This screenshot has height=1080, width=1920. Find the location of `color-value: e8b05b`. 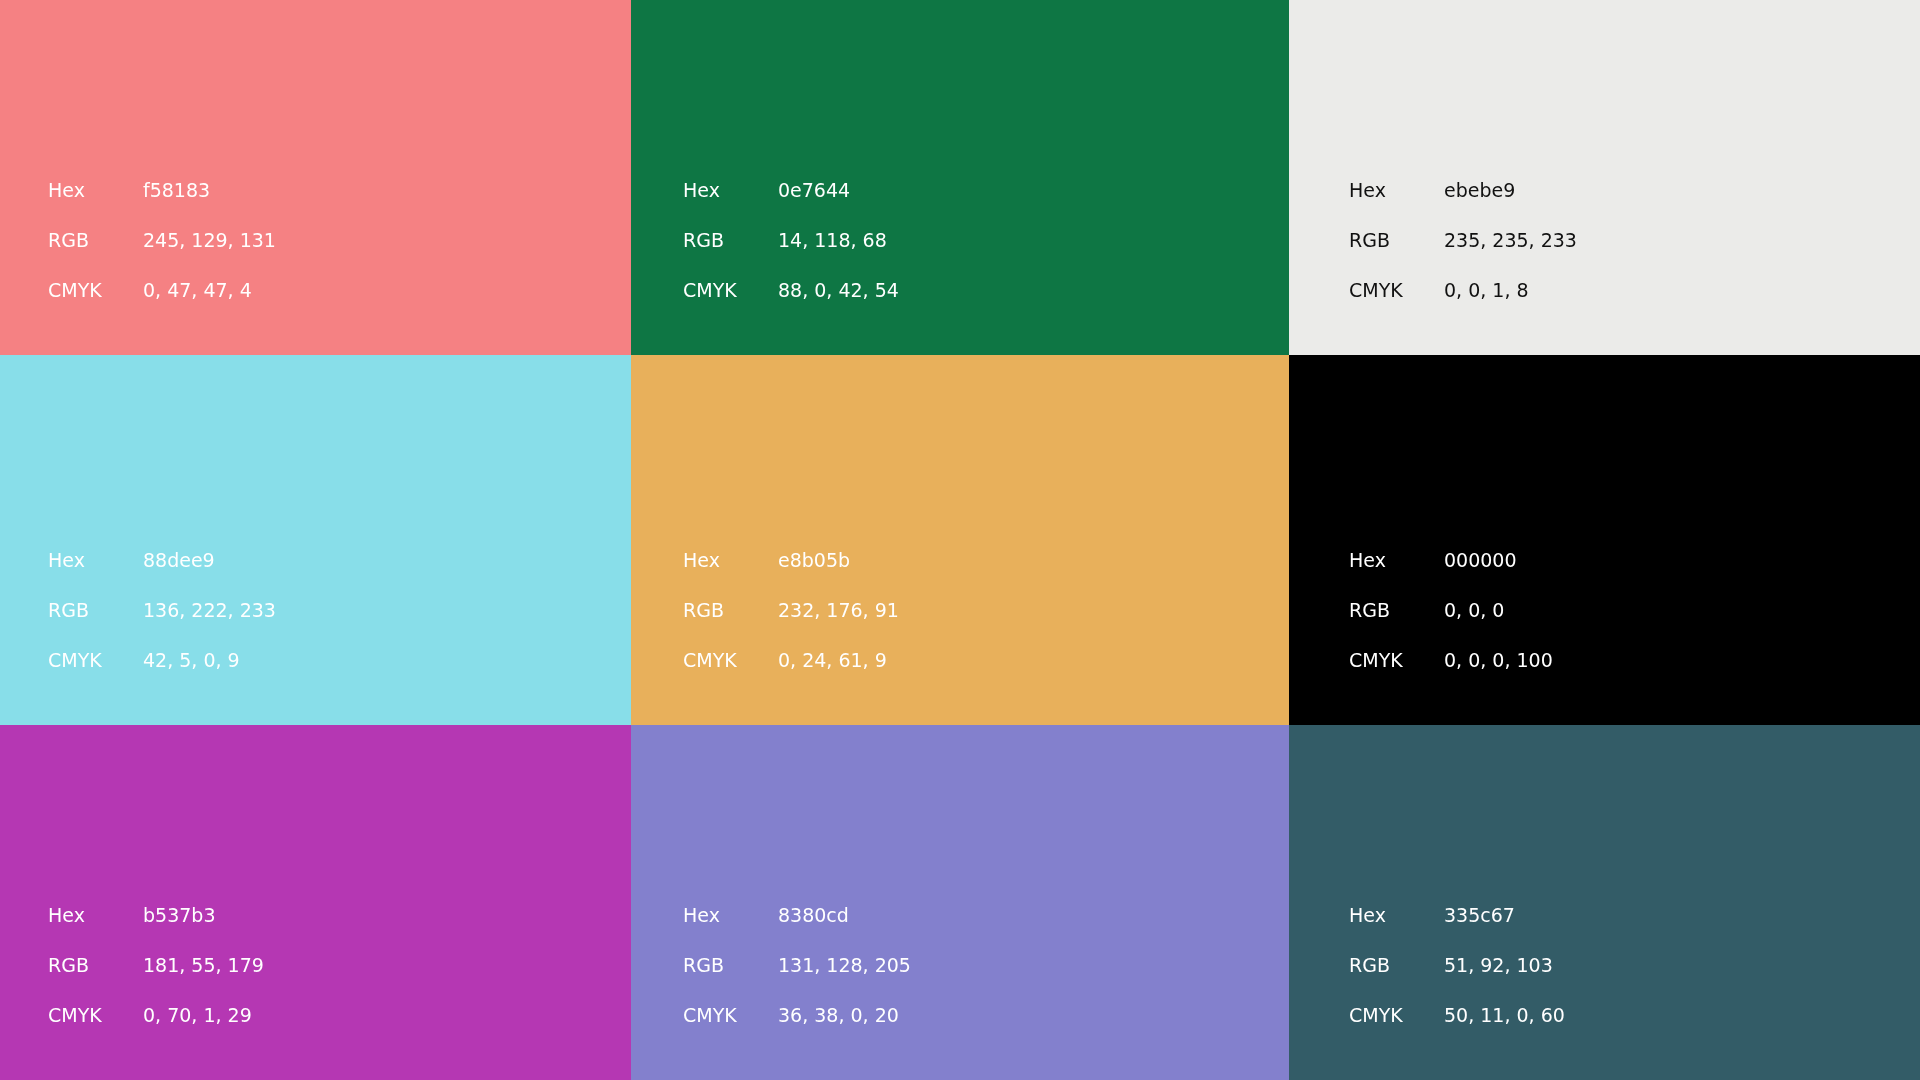

color-value: e8b05b is located at coordinates (814, 560).